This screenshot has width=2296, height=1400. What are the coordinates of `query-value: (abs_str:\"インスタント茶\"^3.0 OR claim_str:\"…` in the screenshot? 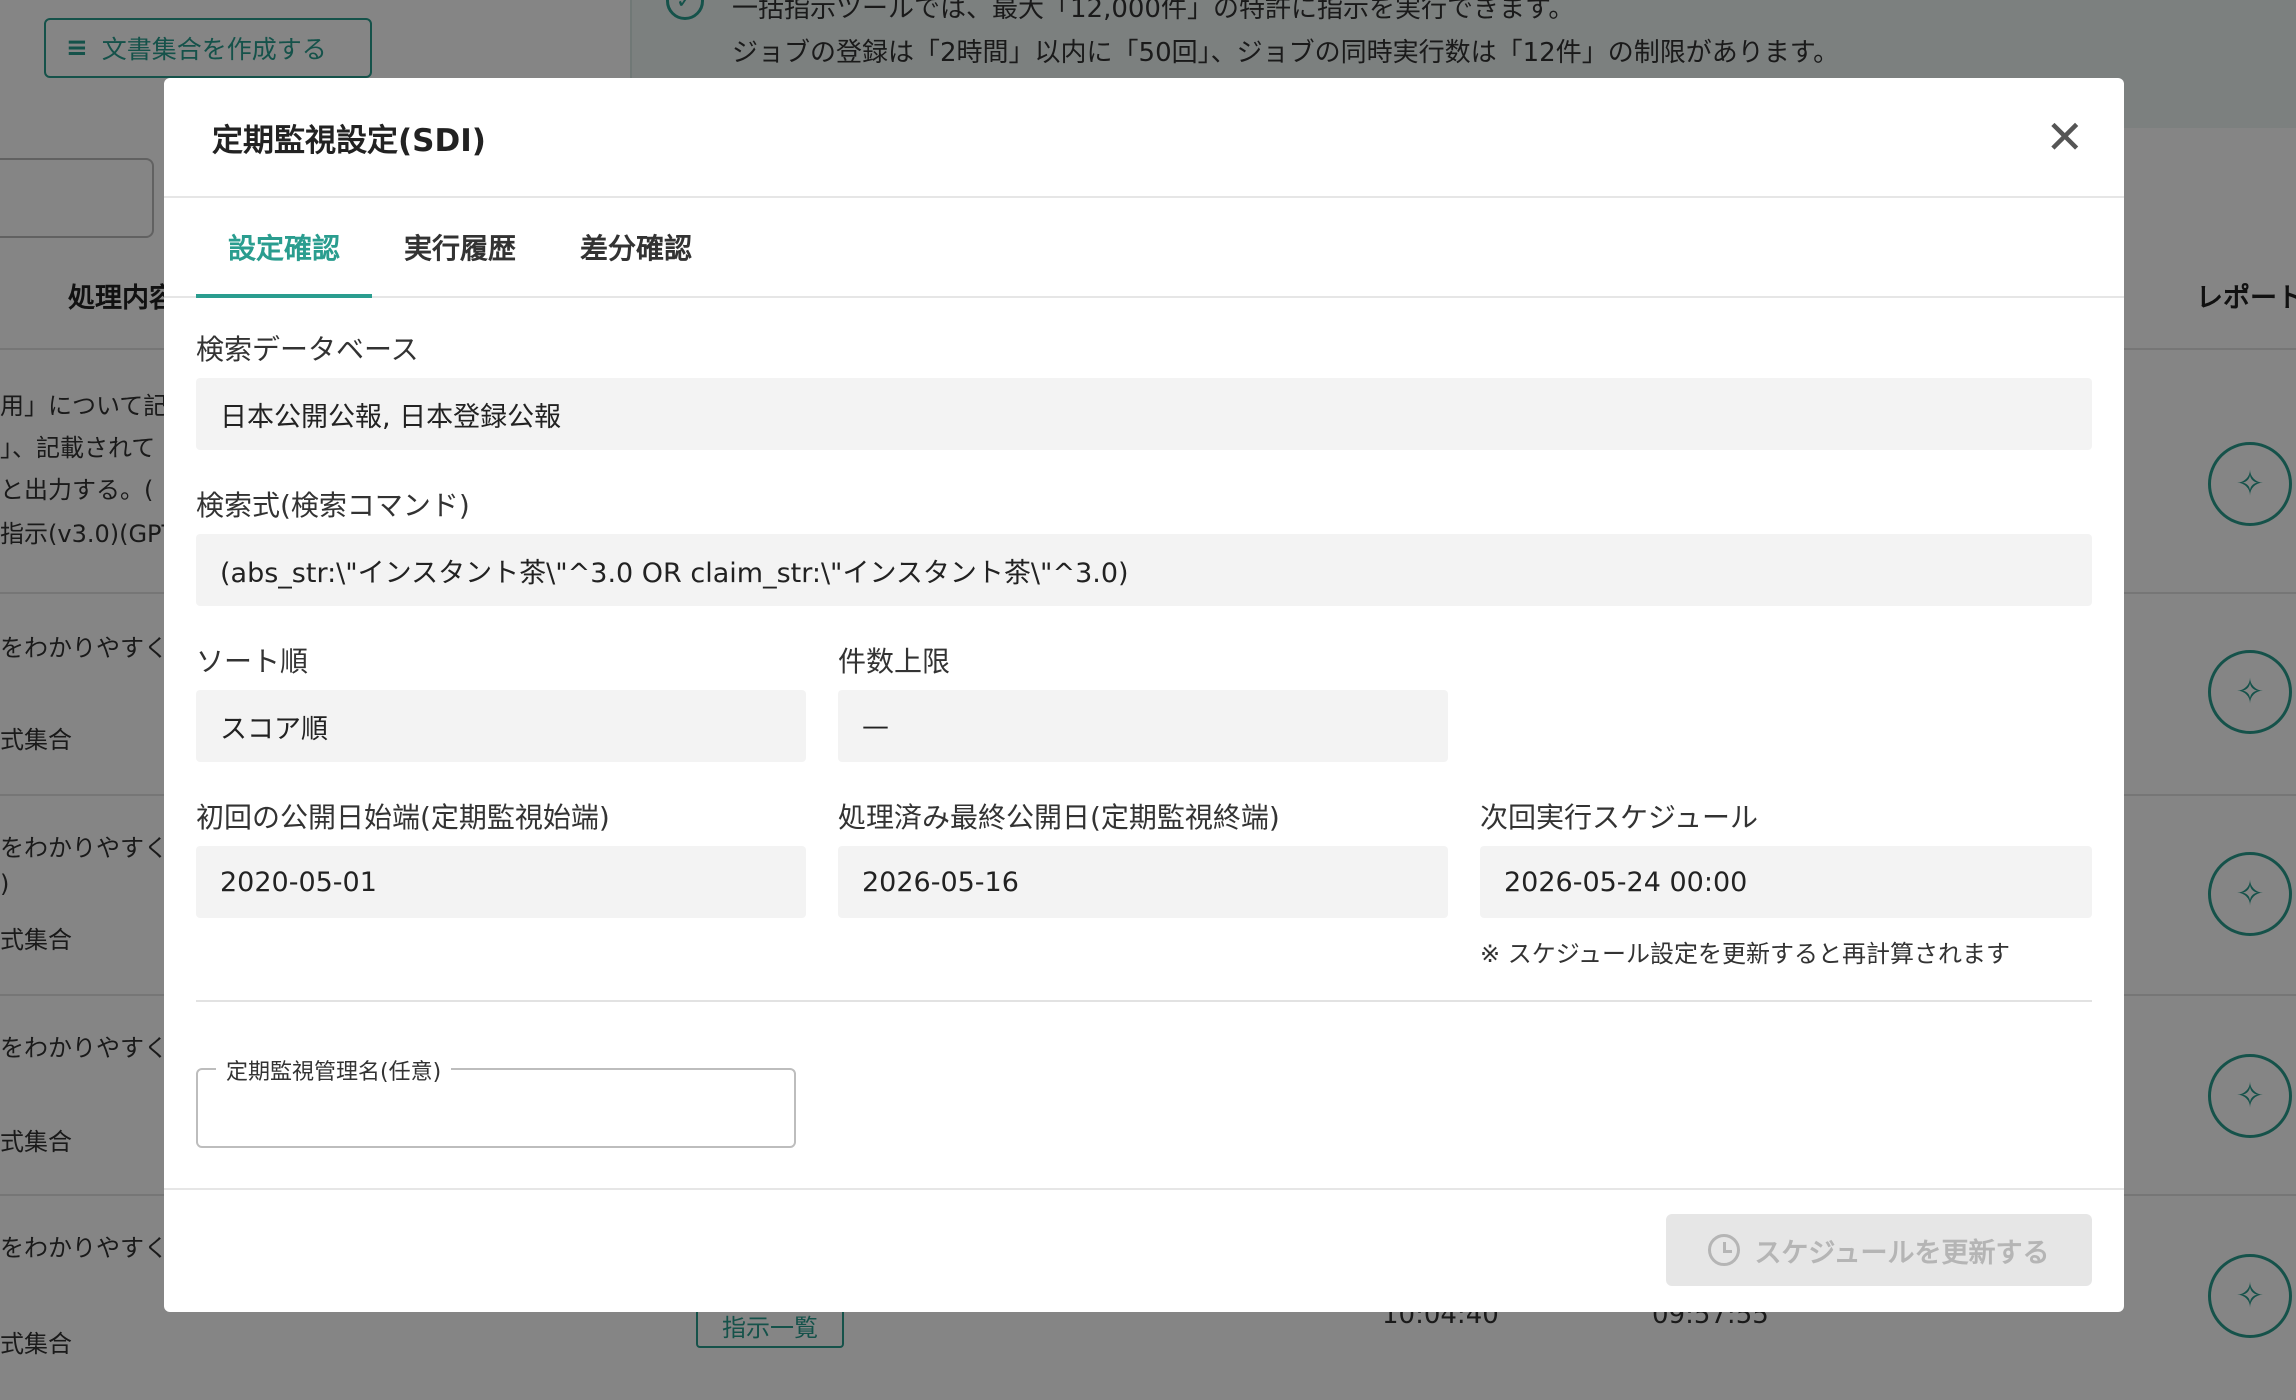 It's located at (1144, 570).